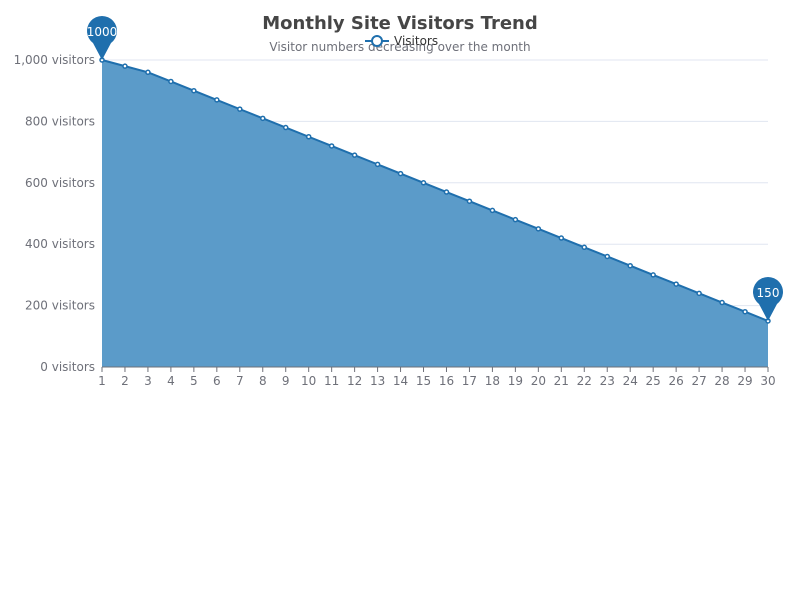 The width and height of the screenshot is (800, 600). I want to click on legend-label-visitors: Visitors, so click(416, 41).